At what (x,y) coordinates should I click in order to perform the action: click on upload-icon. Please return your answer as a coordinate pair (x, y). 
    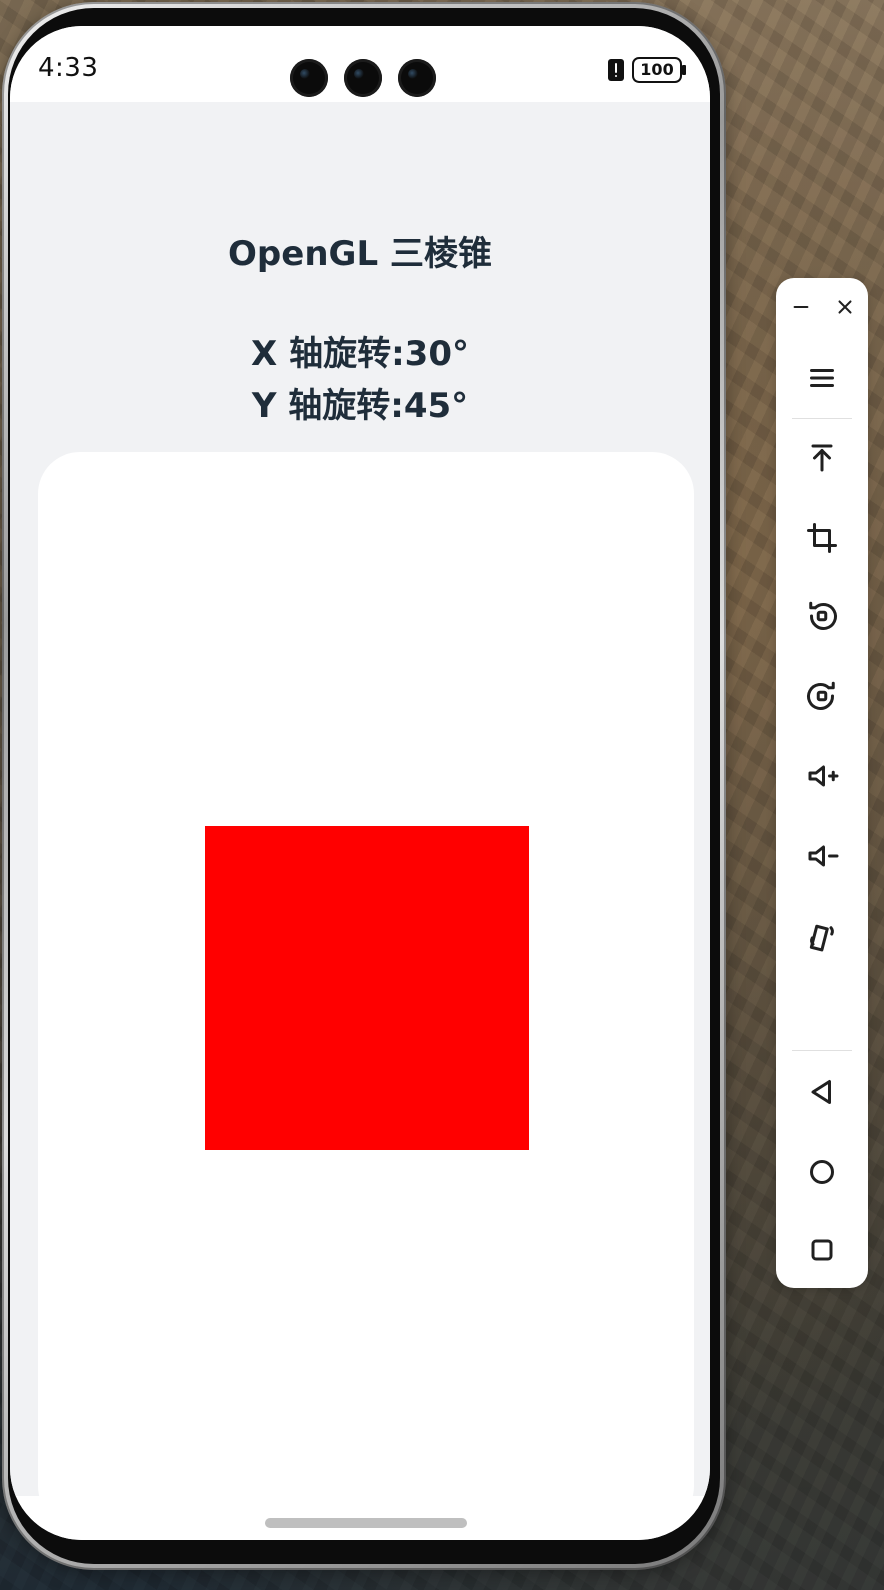
    Looking at the image, I should click on (822, 458).